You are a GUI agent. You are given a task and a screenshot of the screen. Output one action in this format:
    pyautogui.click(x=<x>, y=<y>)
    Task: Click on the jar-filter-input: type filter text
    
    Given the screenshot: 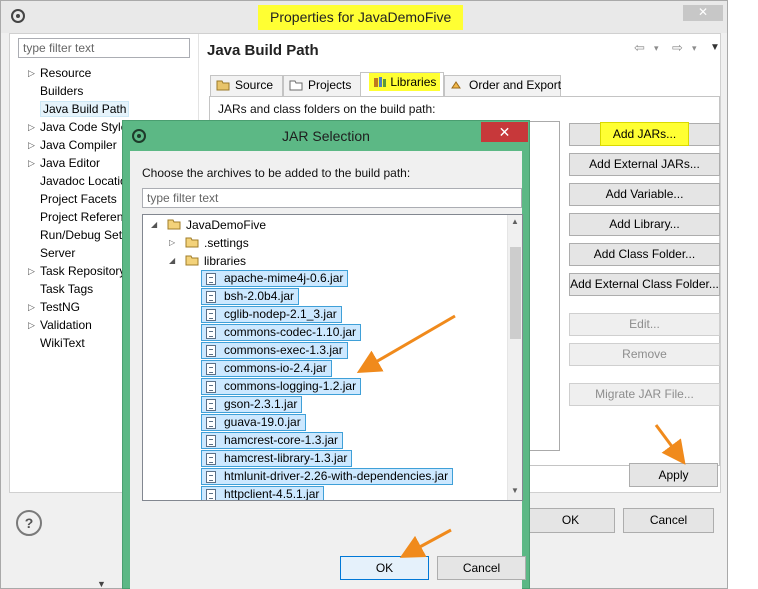 What is the action you would take?
    pyautogui.click(x=332, y=198)
    